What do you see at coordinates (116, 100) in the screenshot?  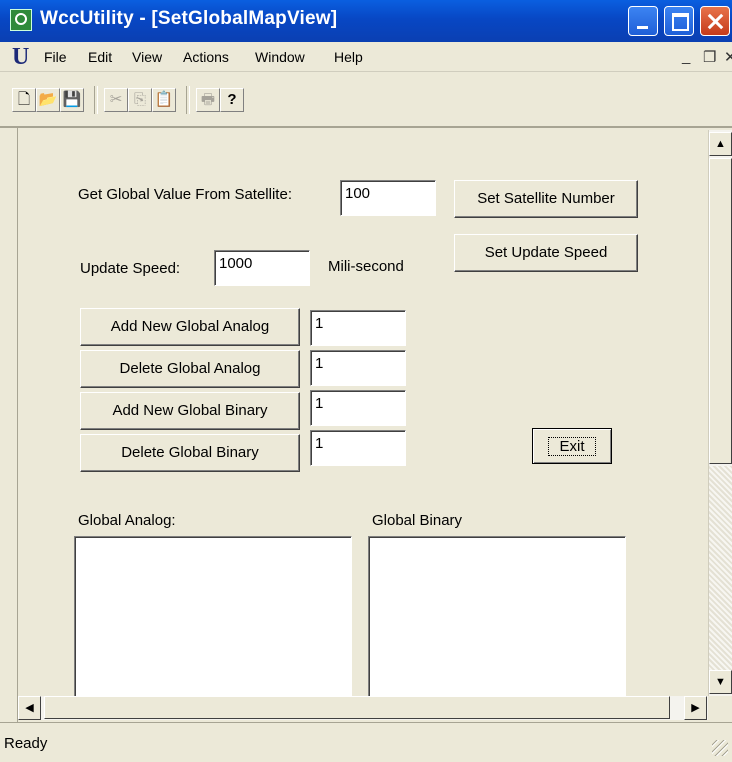 I see `cut-icon: ✂` at bounding box center [116, 100].